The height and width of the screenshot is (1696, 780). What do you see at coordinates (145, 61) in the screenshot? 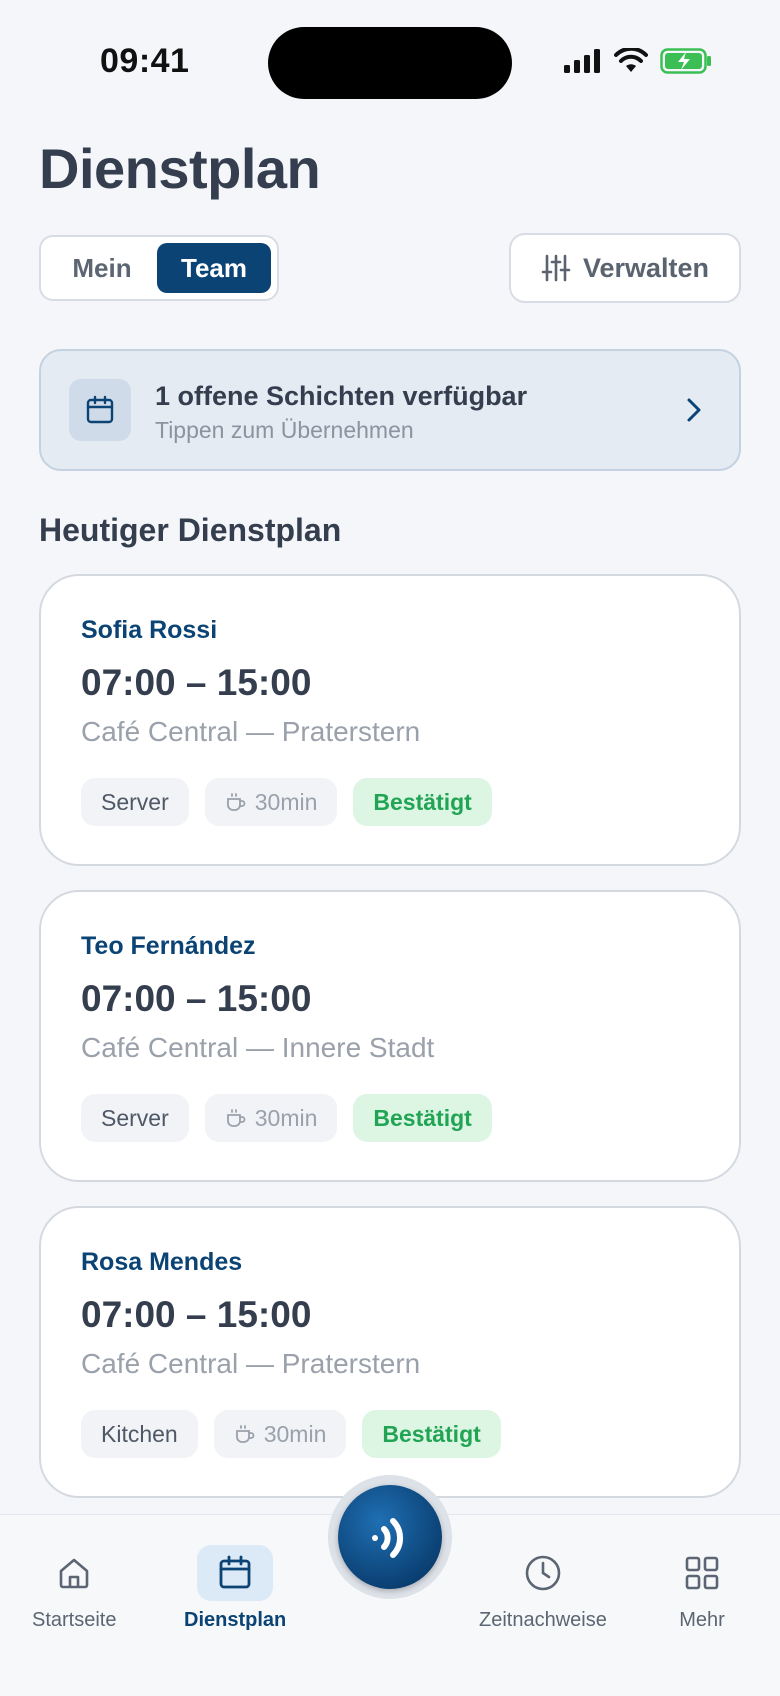
I see `status-time: 09:41` at bounding box center [145, 61].